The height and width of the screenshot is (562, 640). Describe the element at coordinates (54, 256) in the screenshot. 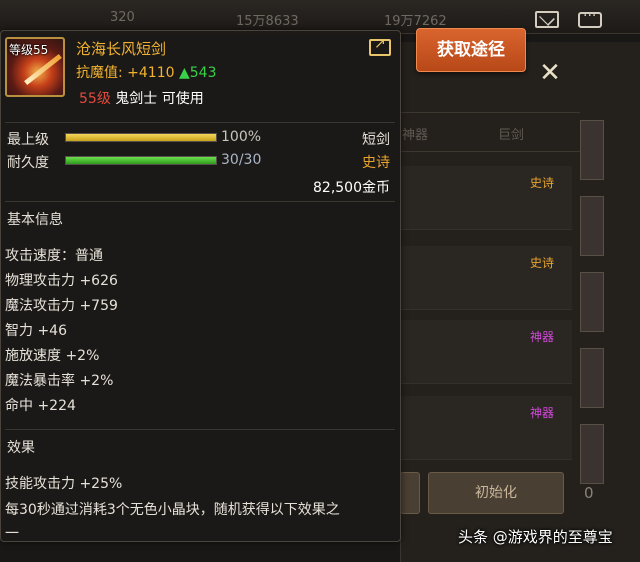

I see `stat-attack-speed: 攻击速度：普通` at that location.